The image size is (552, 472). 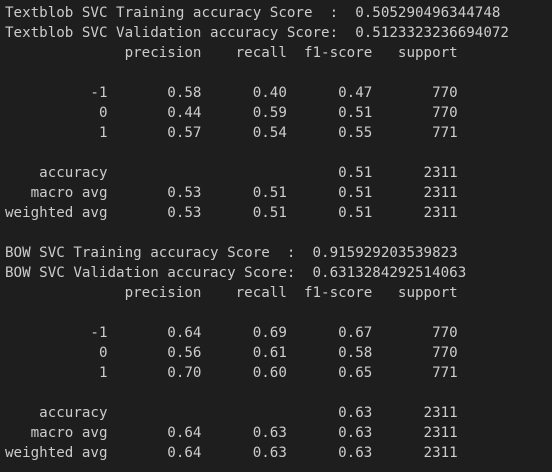 What do you see at coordinates (231, 193) in the screenshot?
I see `textblob-macro-avg-row: macro avg 0.53 0.51 0.51 2311` at bounding box center [231, 193].